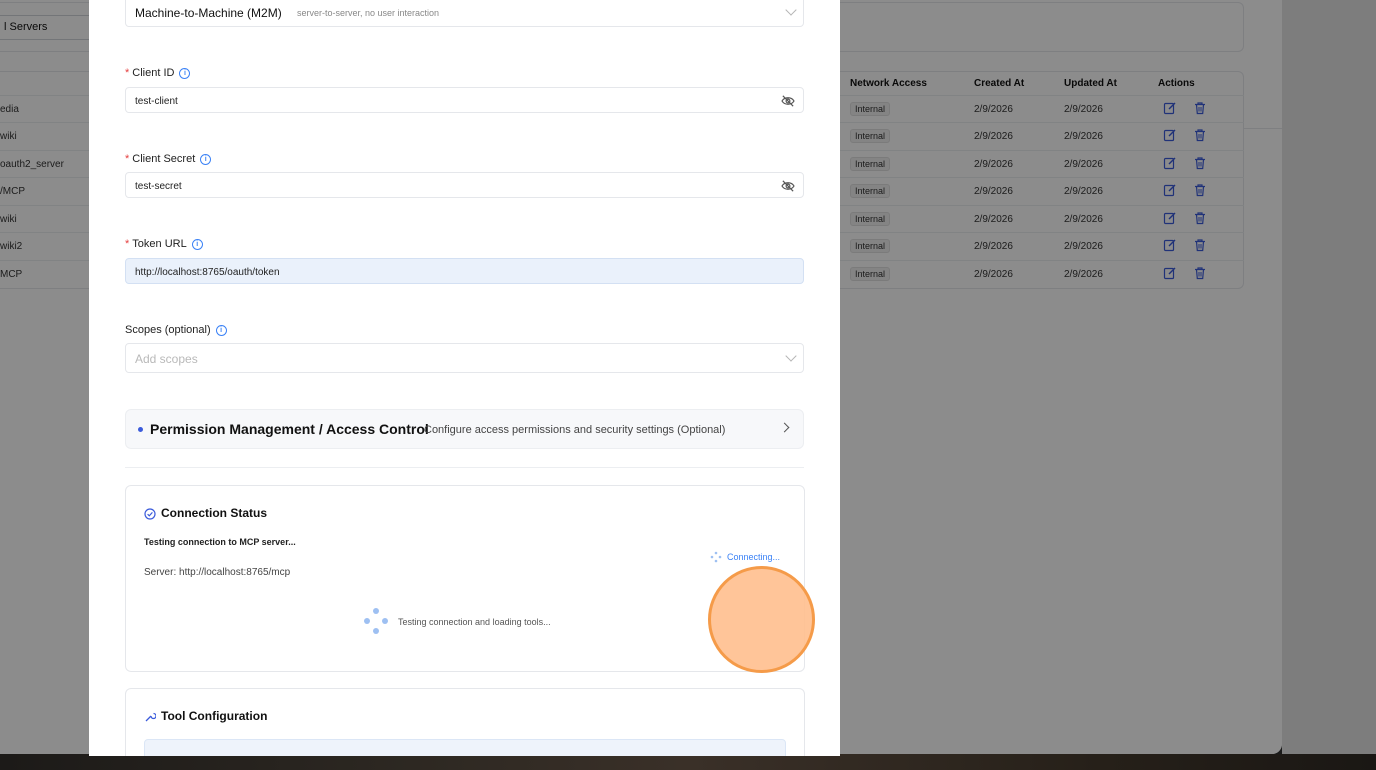  Describe the element at coordinates (164, 244) in the screenshot. I see `token-url-label: * Token URL i` at that location.